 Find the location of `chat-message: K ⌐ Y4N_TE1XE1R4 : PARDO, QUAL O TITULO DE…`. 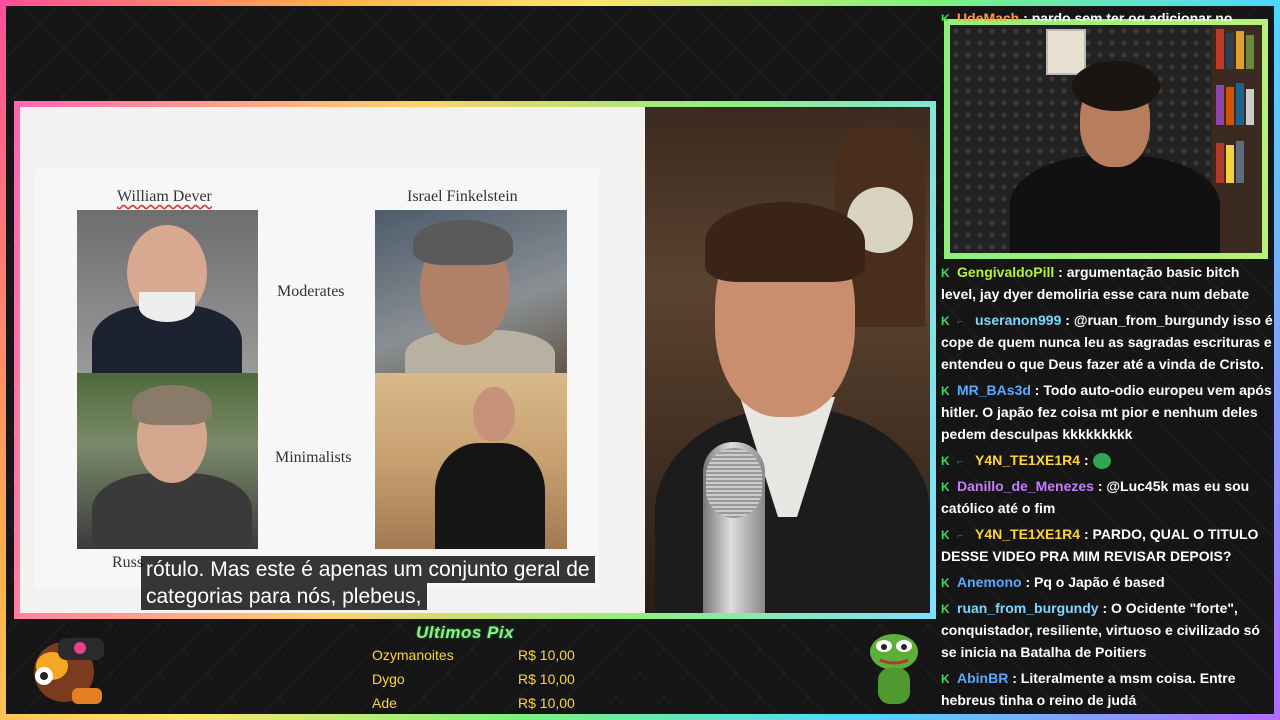

chat-message: K ⌐ Y4N_TE1XE1R4 : PARDO, QUAL O TITULO DE… is located at coordinates (1100, 545).